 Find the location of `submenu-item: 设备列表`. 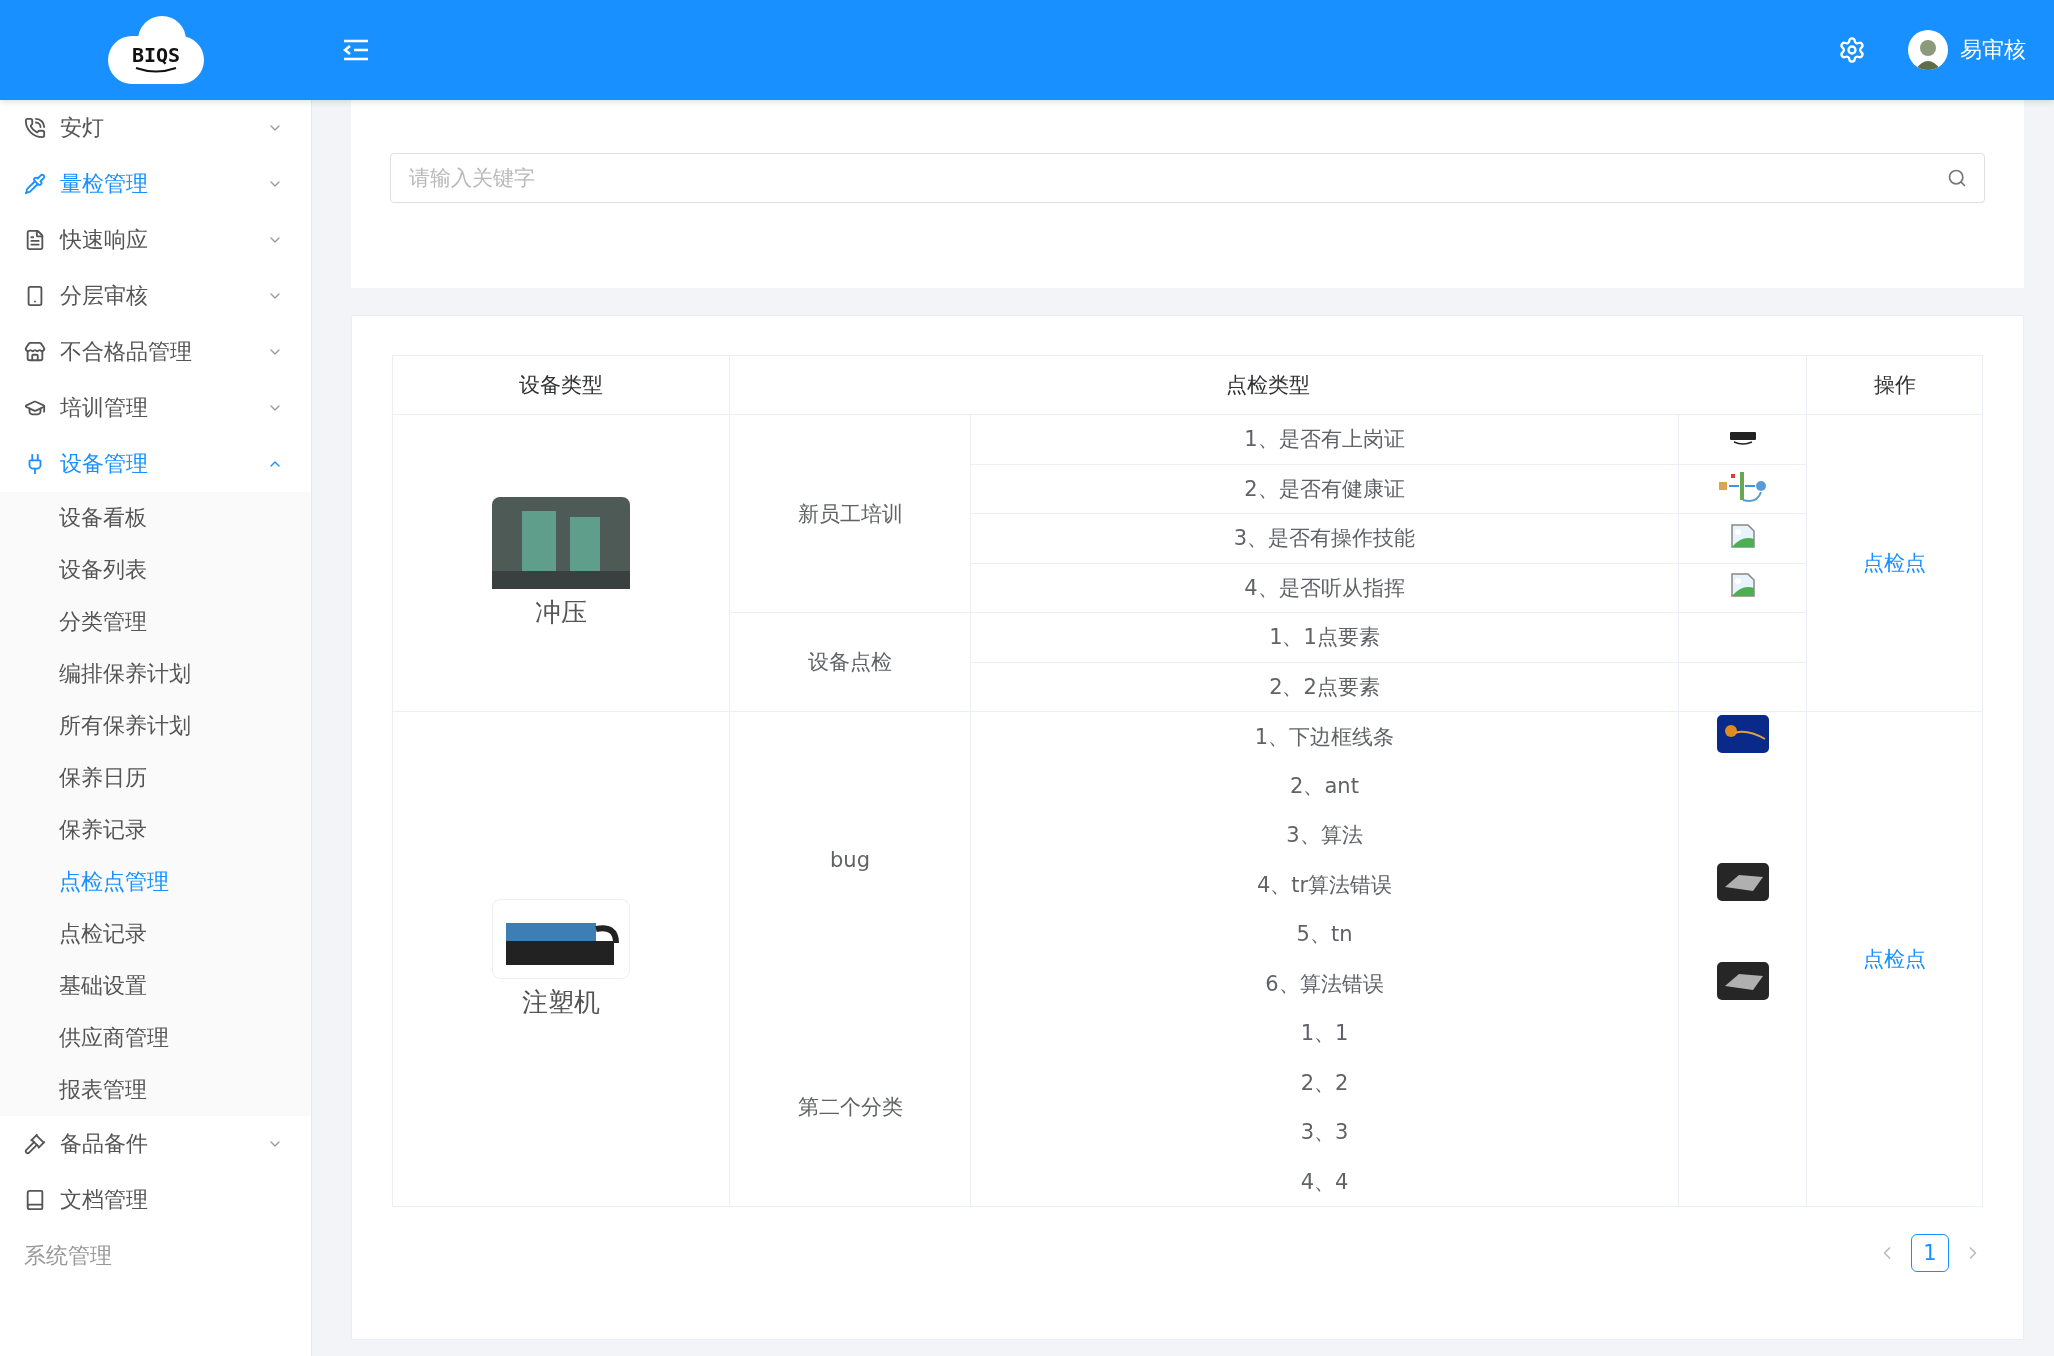

submenu-item: 设备列表 is located at coordinates (155, 570).